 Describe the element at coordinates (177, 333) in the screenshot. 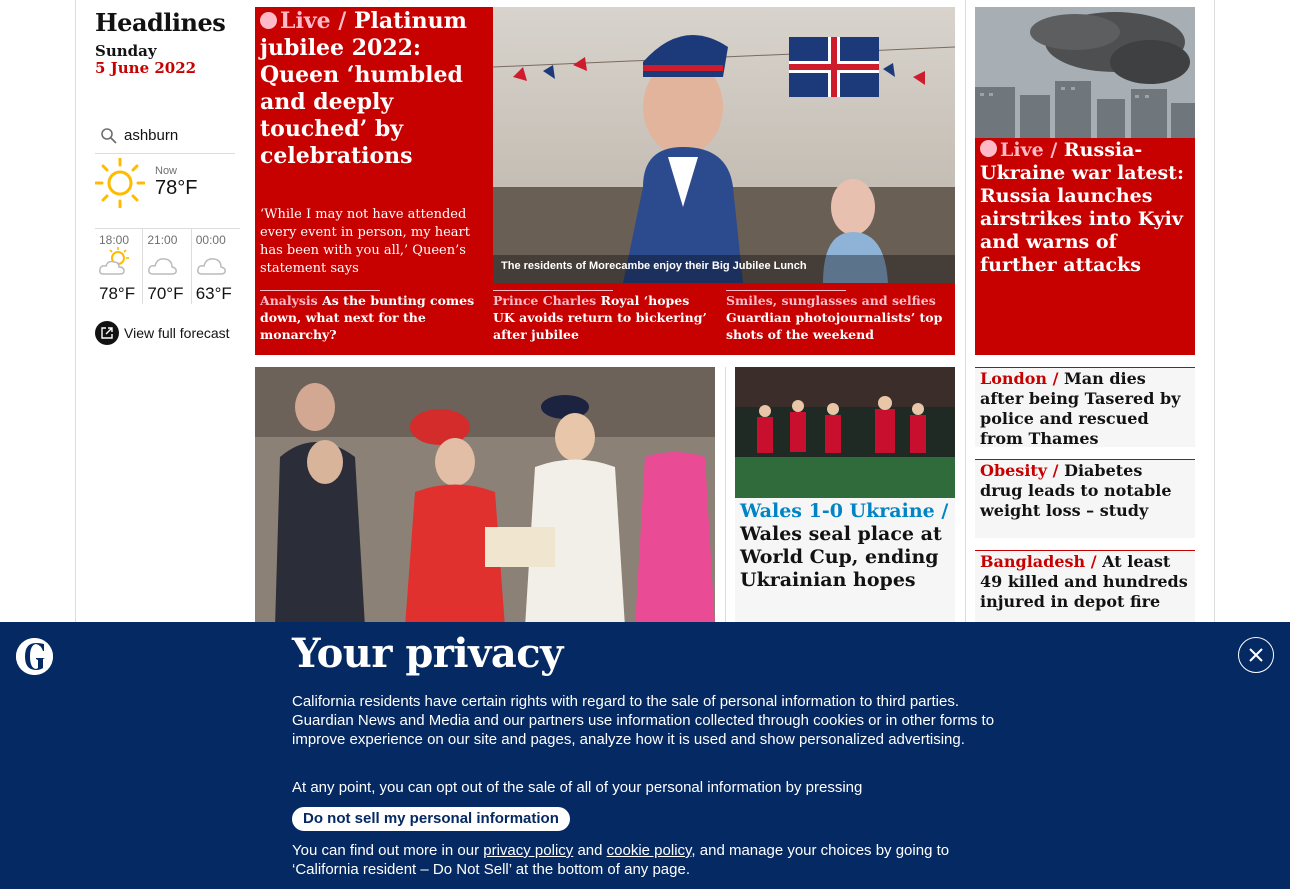

I see `full-forecast-label: View full forecast` at that location.